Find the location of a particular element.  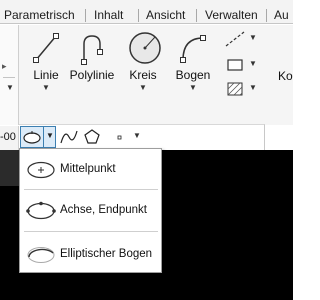

line-icon is located at coordinates (46, 48).